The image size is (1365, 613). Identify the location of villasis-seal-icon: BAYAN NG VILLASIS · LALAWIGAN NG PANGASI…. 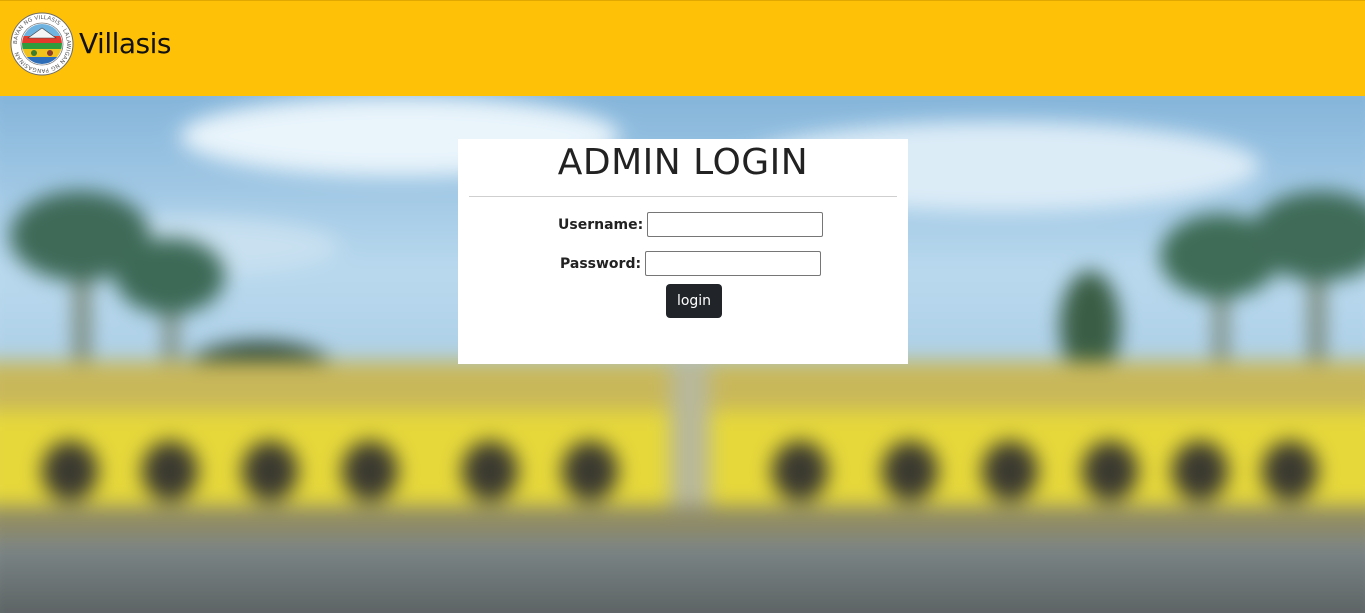
(42, 44).